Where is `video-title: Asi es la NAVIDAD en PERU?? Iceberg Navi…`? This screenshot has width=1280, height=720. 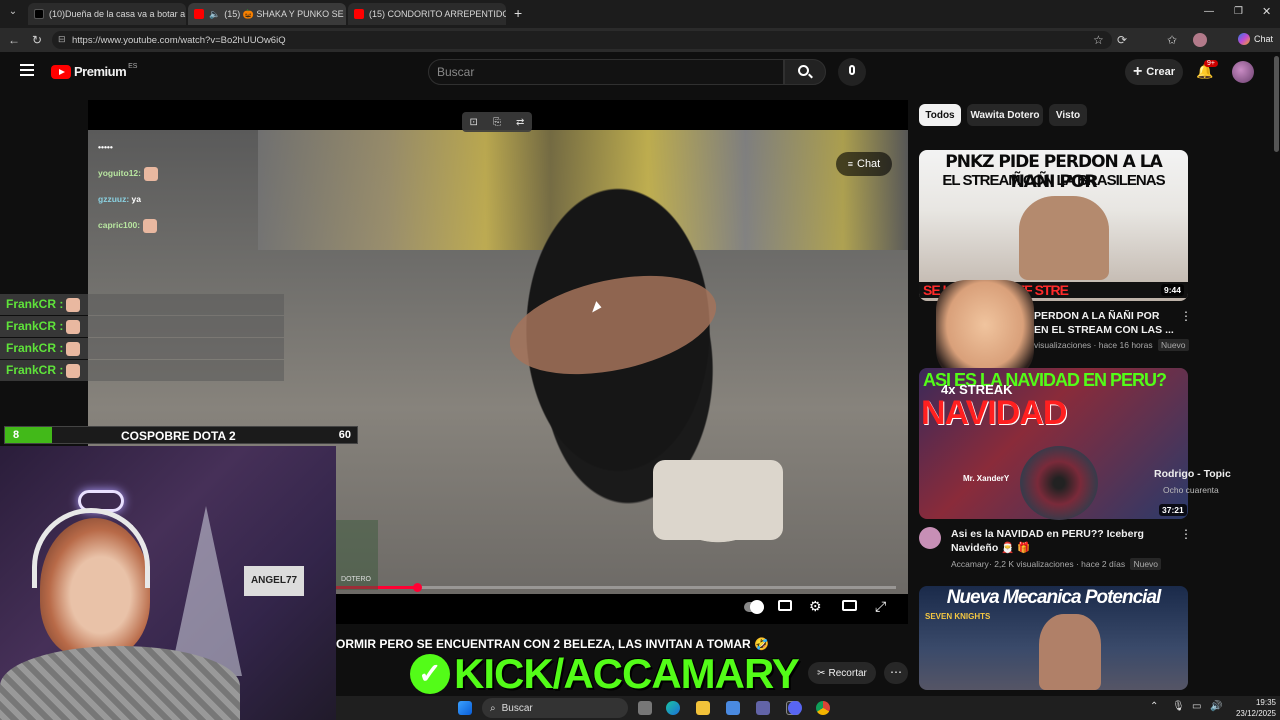
video-title: Asi es la NAVIDAD en PERU?? Iceberg Navi… is located at coordinates (1056, 541).